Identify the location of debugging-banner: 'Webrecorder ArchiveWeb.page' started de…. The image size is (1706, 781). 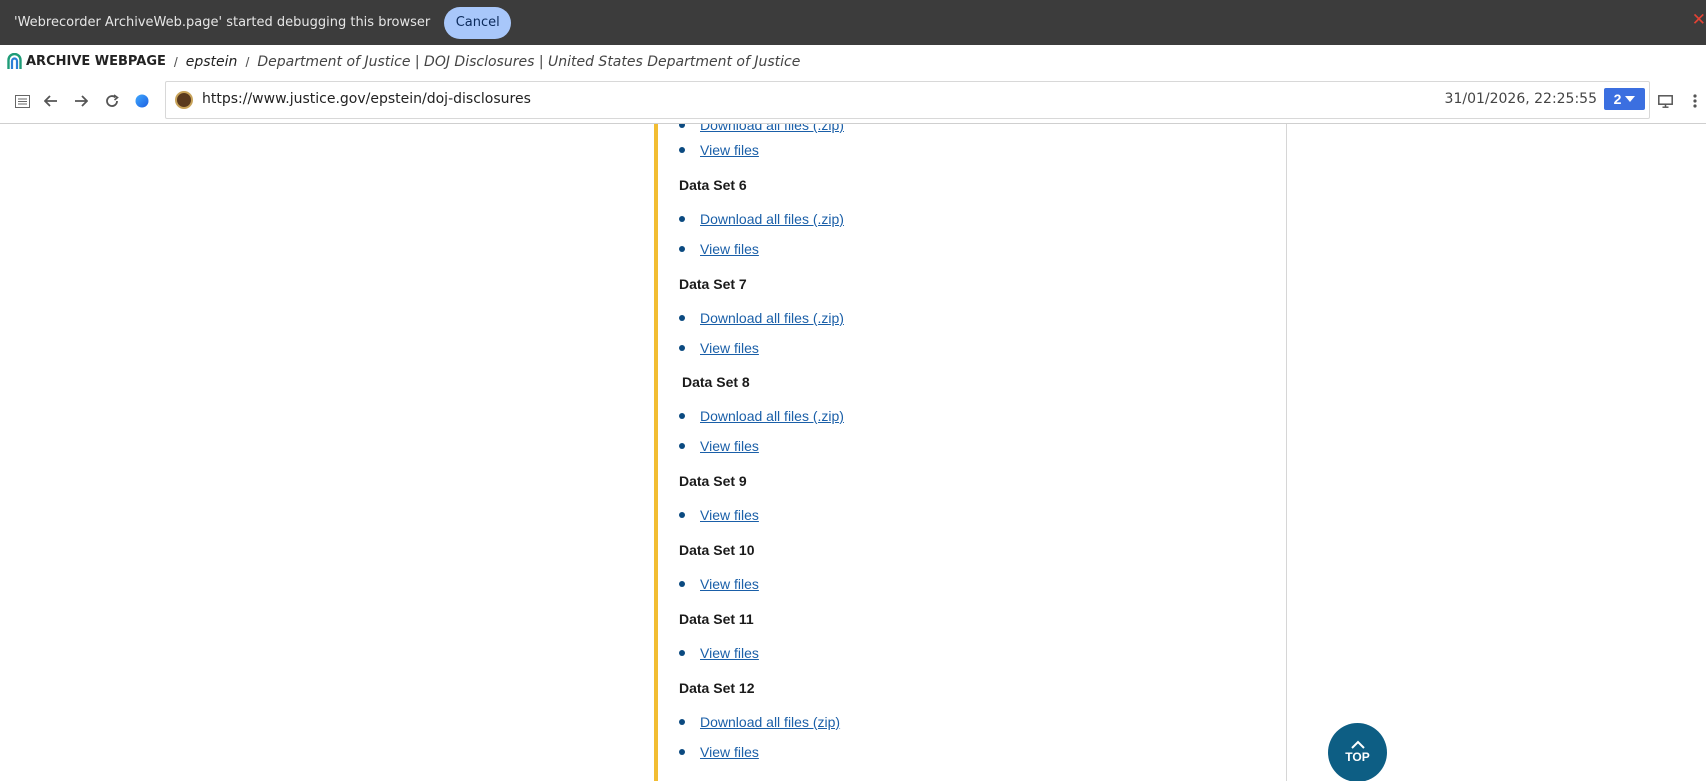
(853, 22).